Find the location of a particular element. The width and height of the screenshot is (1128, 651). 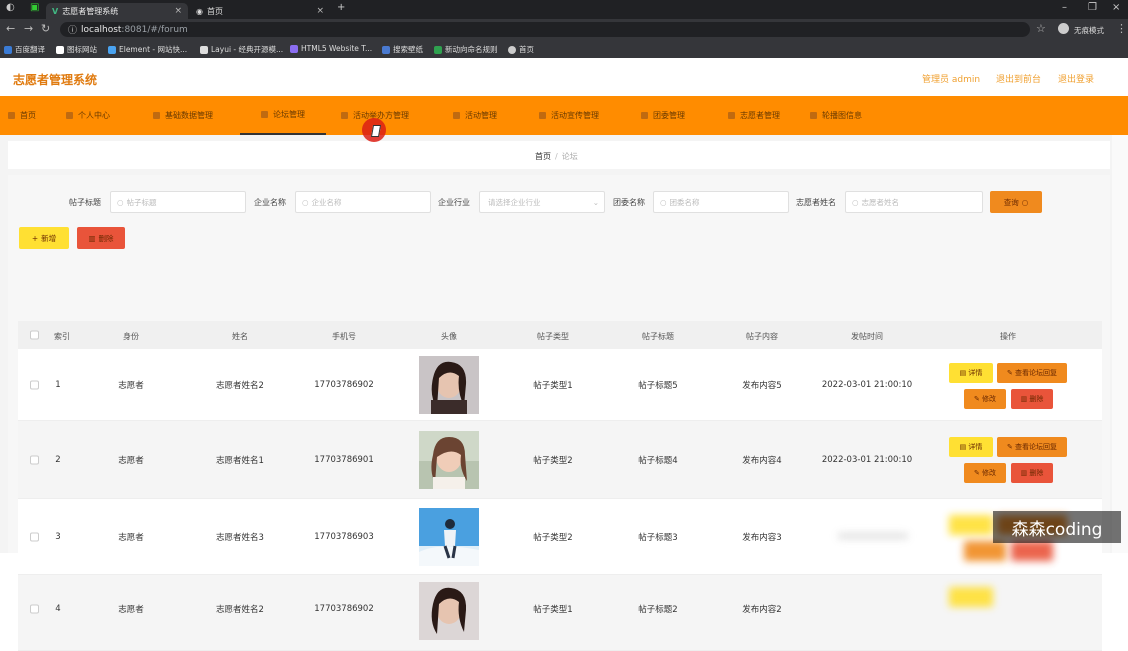

bookmark-item: 图标网站 is located at coordinates (76, 49).